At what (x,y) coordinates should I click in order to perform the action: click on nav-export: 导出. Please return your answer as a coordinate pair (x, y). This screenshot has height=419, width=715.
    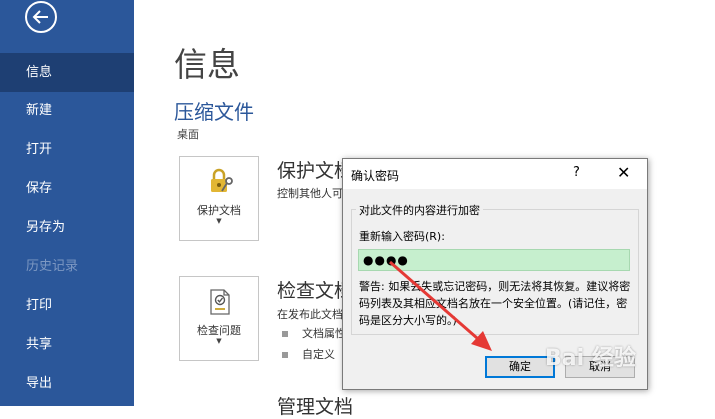
    Looking at the image, I should click on (67, 383).